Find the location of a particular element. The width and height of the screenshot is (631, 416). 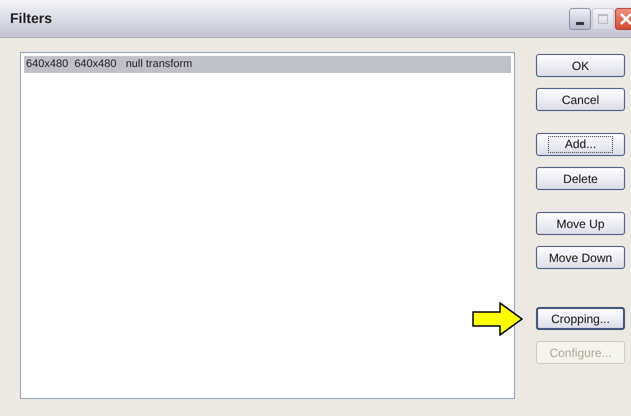

window-title: Filters is located at coordinates (32, 18).